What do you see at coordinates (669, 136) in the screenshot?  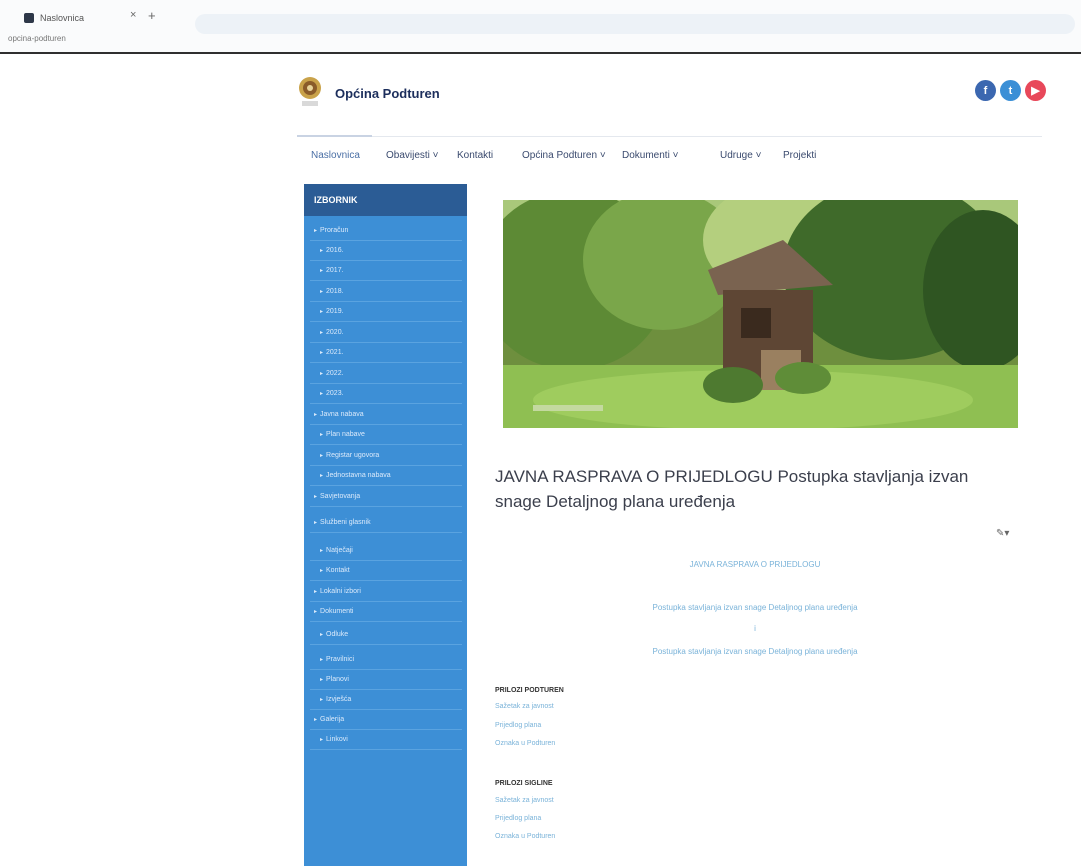 I see `nav-divider` at bounding box center [669, 136].